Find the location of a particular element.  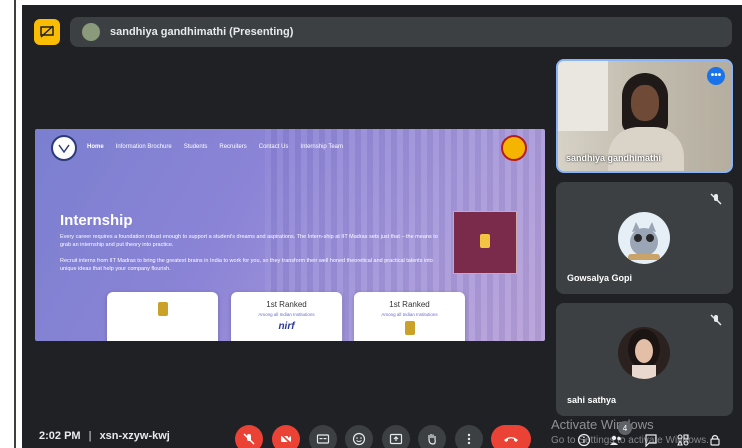

participant-tile-presenter: ••• sandhiya gandhimathi is located at coordinates (644, 116).